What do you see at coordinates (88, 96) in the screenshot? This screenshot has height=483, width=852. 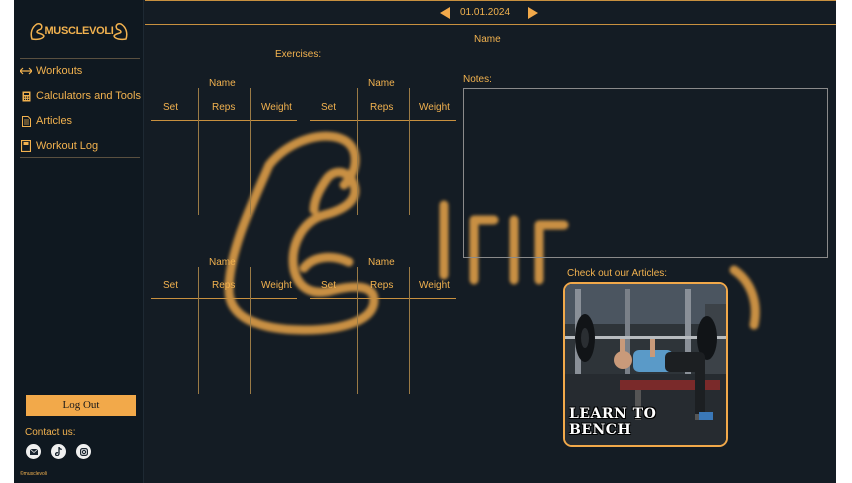 I see `sidebar-item-label: Calculators and Tools` at bounding box center [88, 96].